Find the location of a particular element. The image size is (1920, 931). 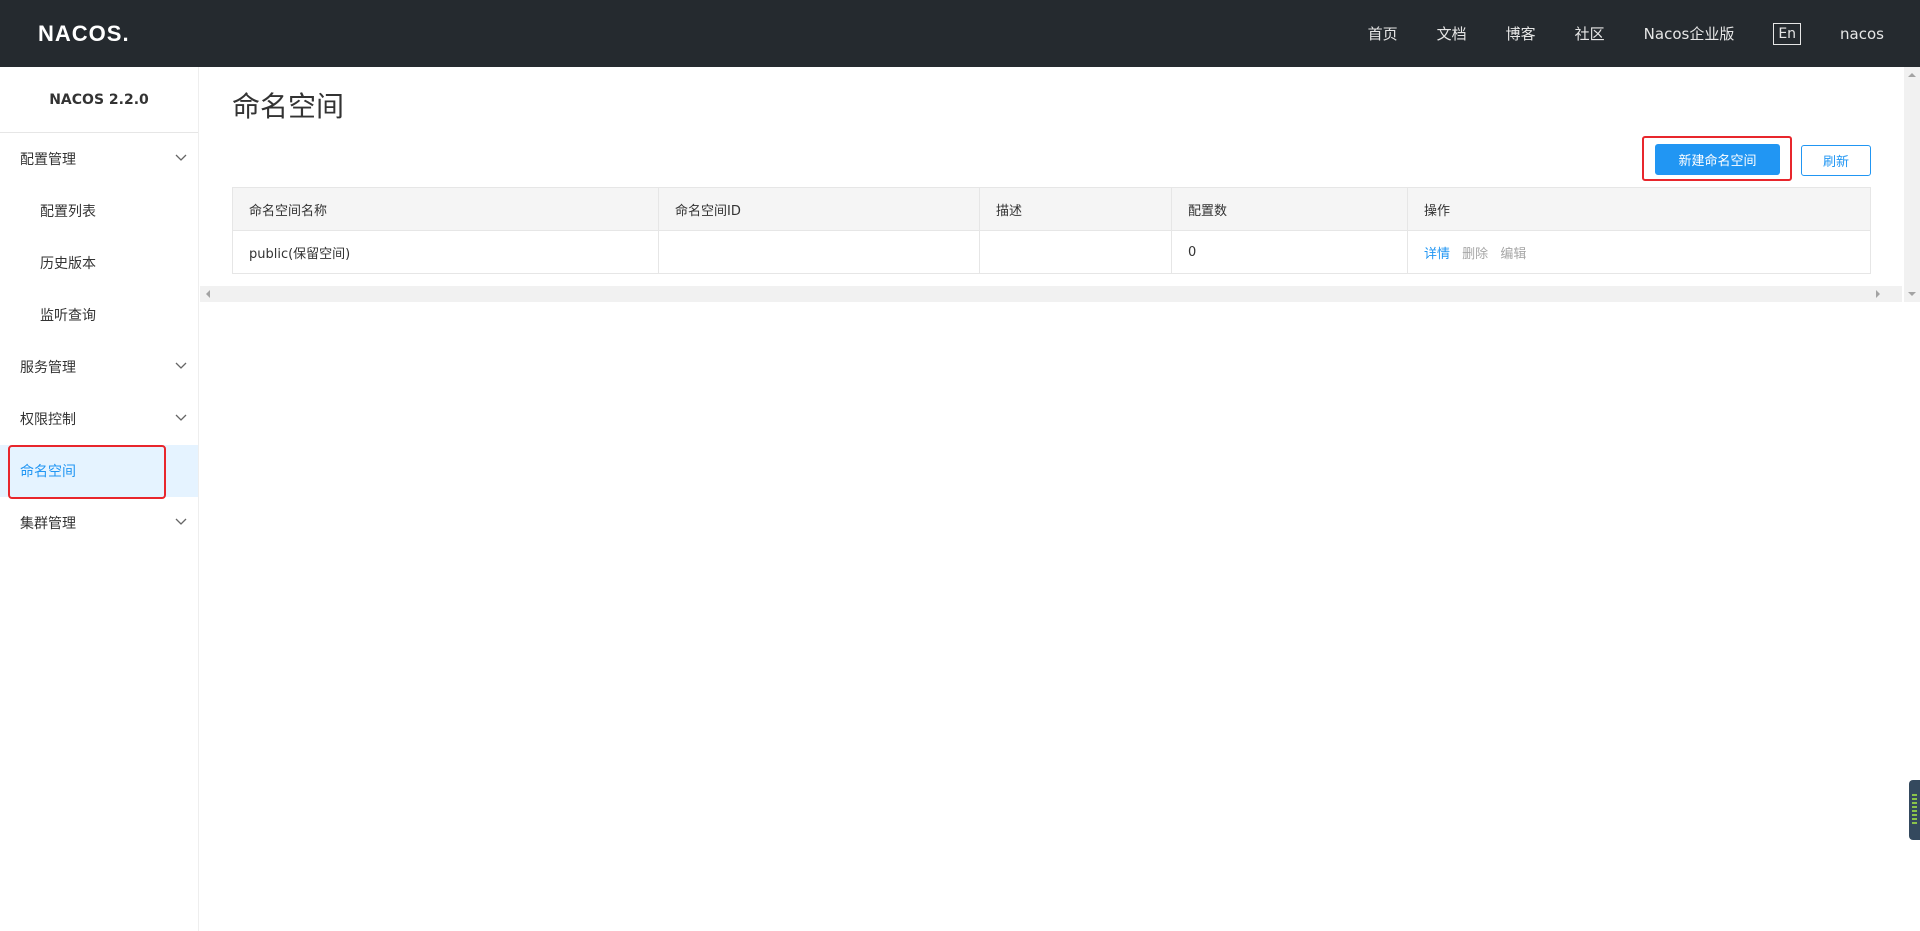

sidebar-item-label: 服务管理 is located at coordinates (48, 368).